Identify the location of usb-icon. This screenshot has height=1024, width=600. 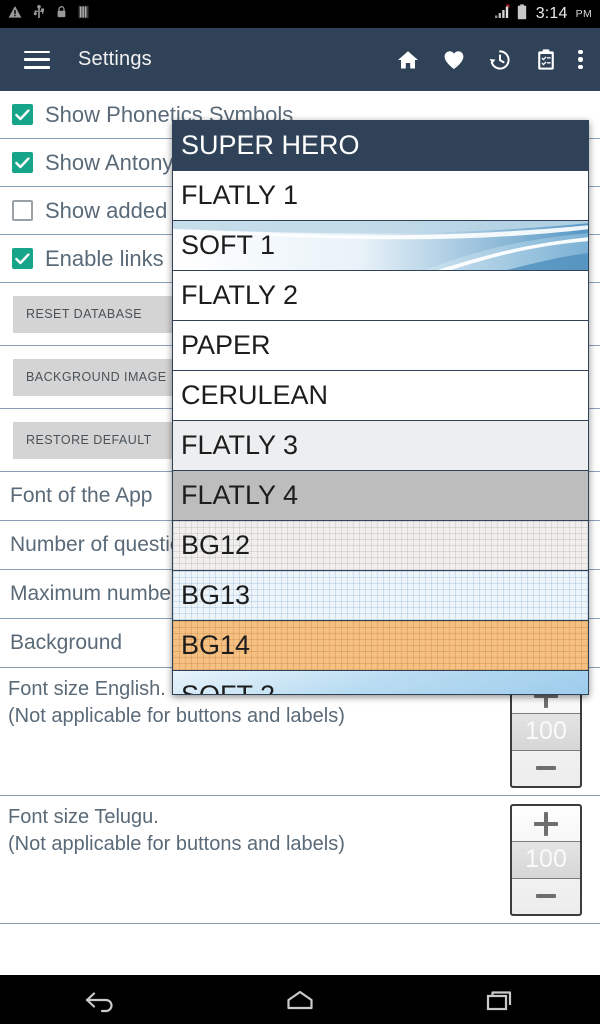
(39, 14).